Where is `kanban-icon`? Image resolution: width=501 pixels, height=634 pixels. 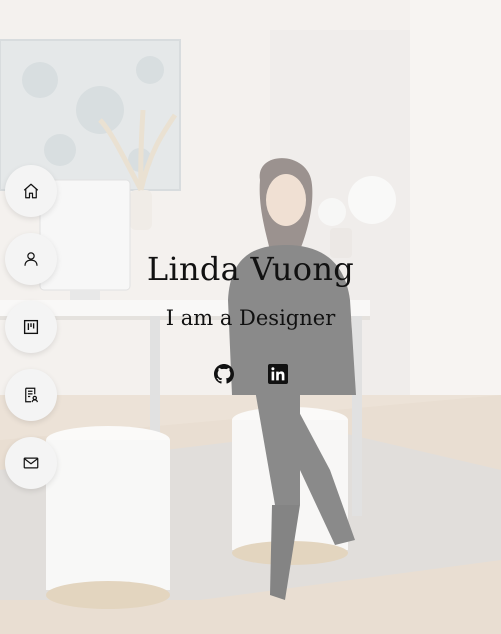
kanban-icon is located at coordinates (31, 327).